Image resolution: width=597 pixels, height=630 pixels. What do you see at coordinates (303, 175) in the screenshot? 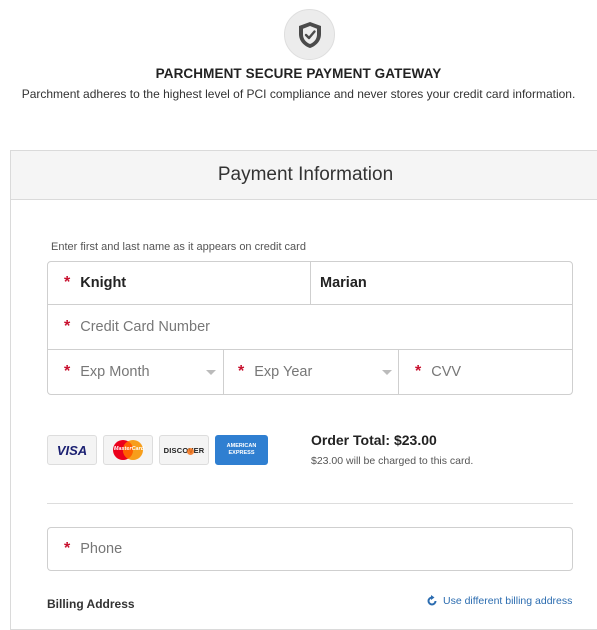
I see `payment-panel-title: Payment Information` at bounding box center [303, 175].